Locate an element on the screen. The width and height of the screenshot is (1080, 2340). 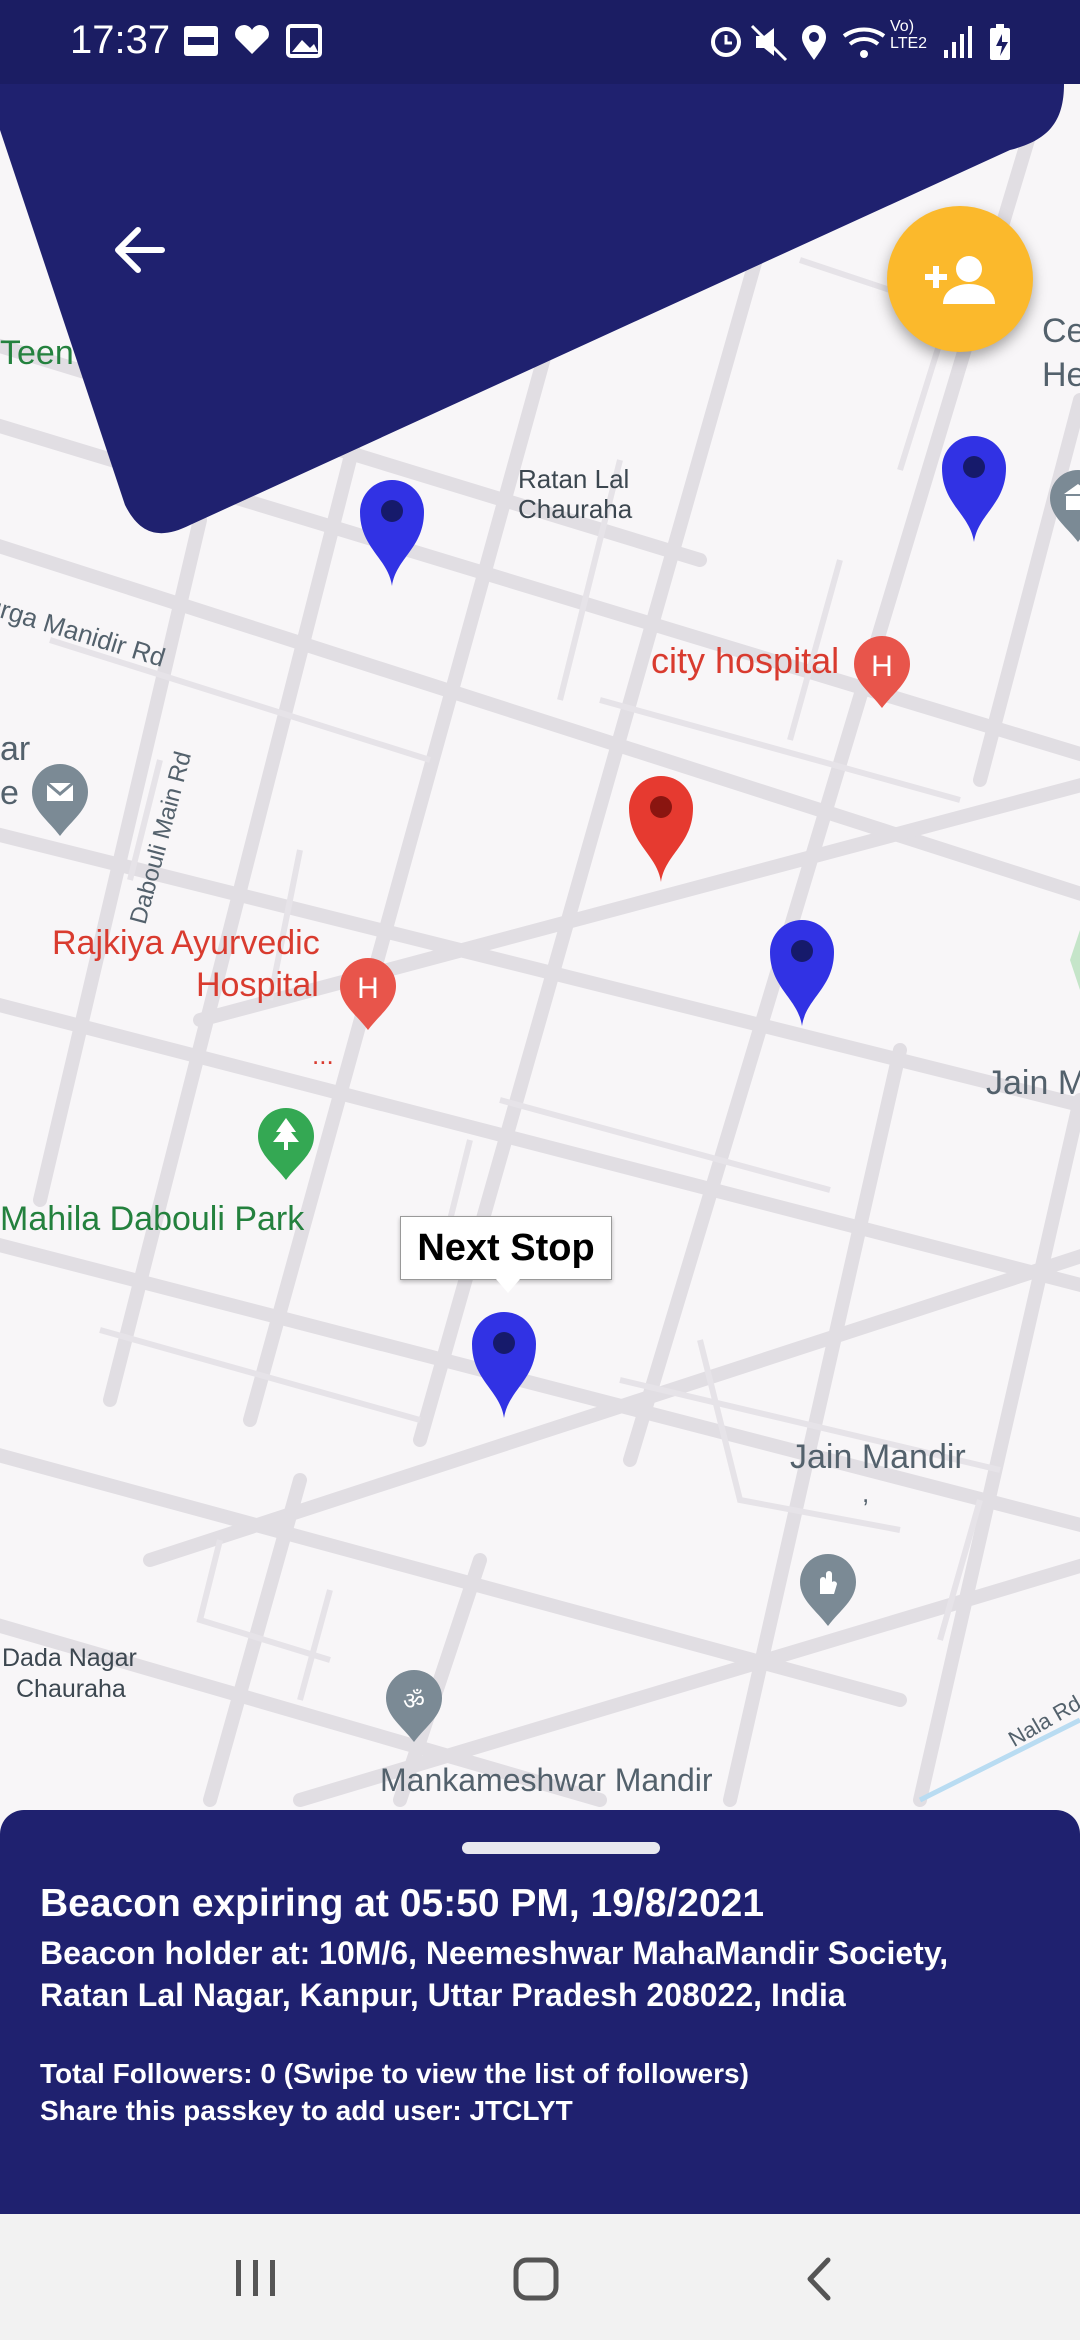
mute-icon is located at coordinates (769, 43).